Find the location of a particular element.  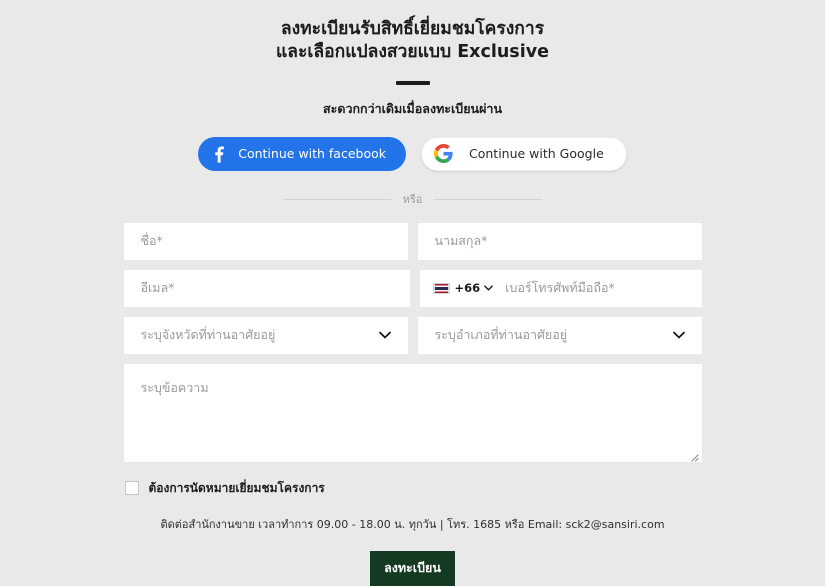

or-divider-label: หรือ is located at coordinates (412, 199).